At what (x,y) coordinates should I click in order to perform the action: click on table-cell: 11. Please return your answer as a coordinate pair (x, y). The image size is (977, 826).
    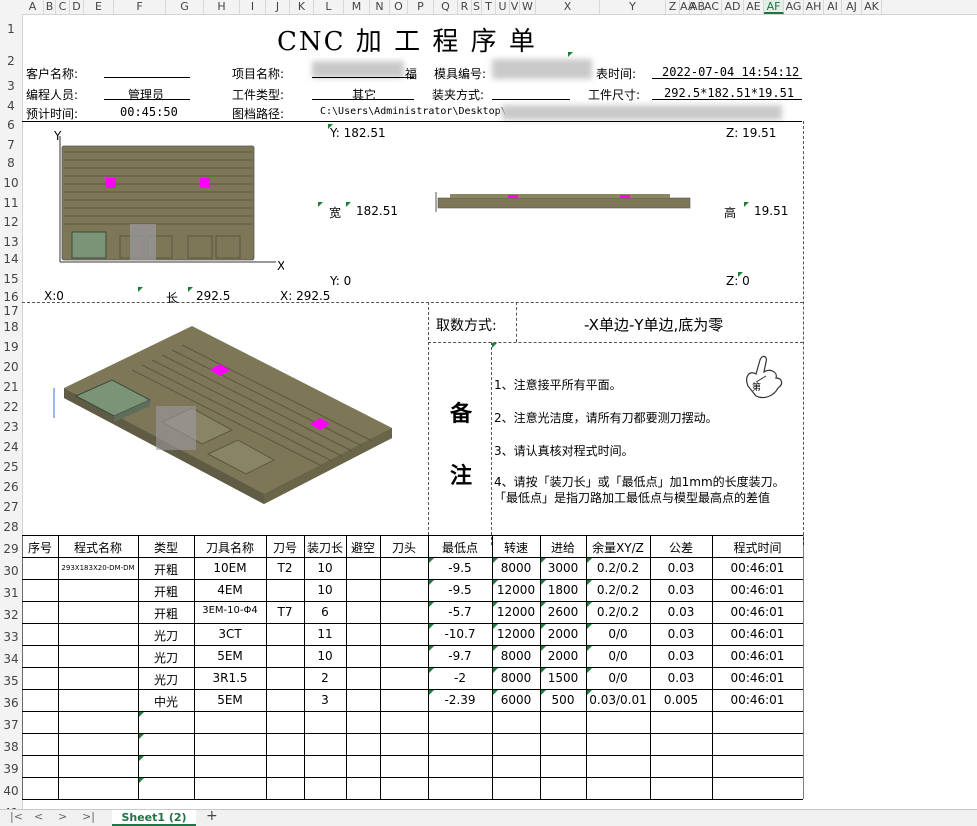
    Looking at the image, I should click on (325, 634).